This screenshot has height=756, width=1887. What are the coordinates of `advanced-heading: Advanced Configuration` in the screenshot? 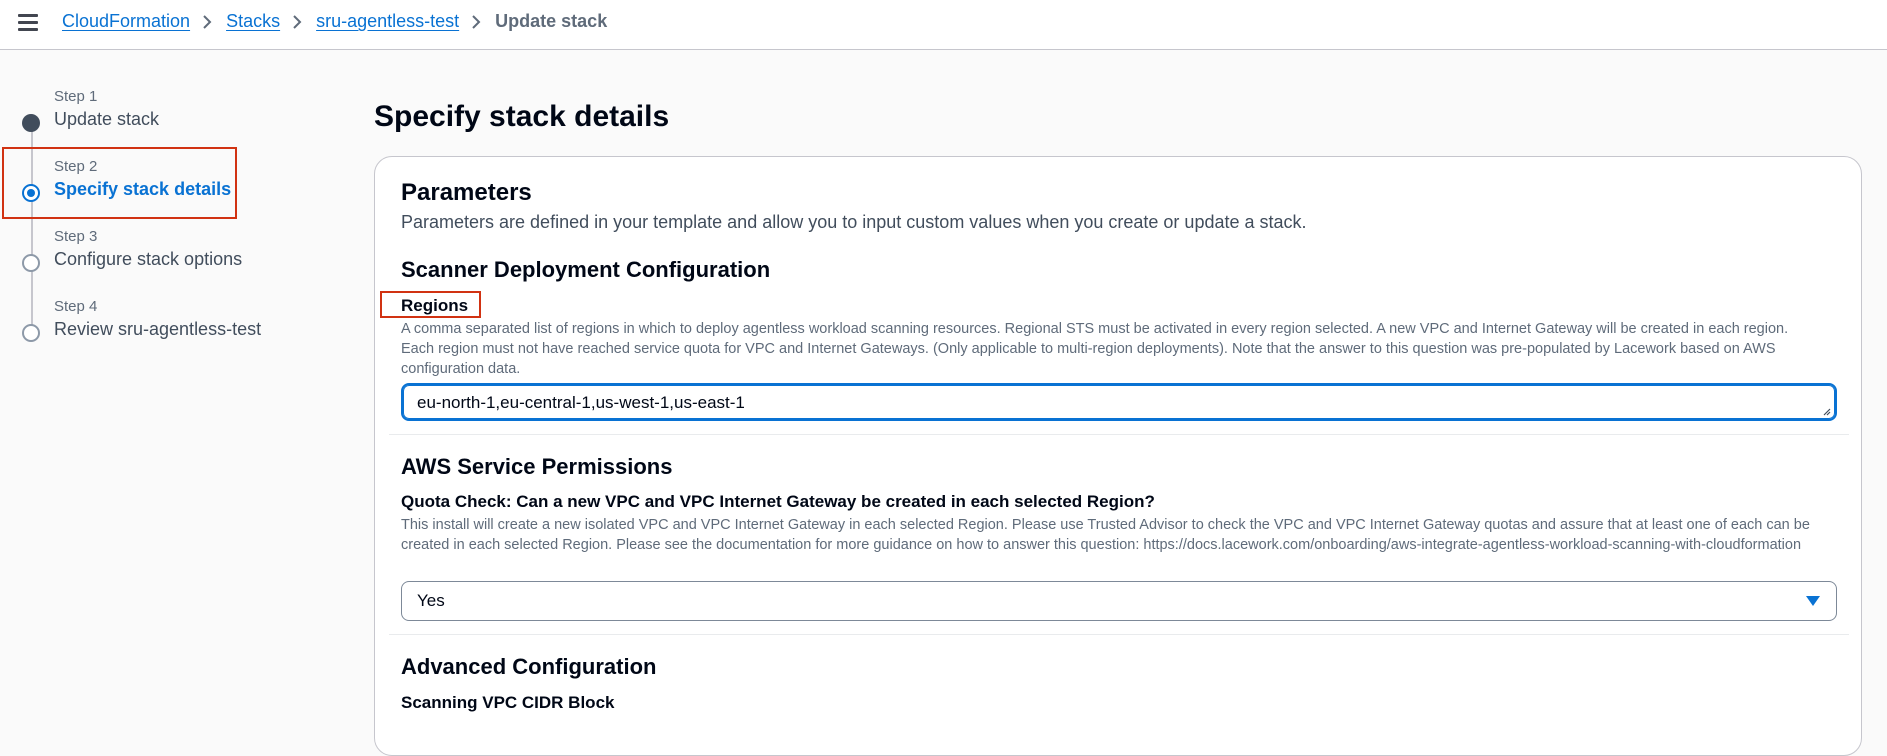 It's located at (529, 666).